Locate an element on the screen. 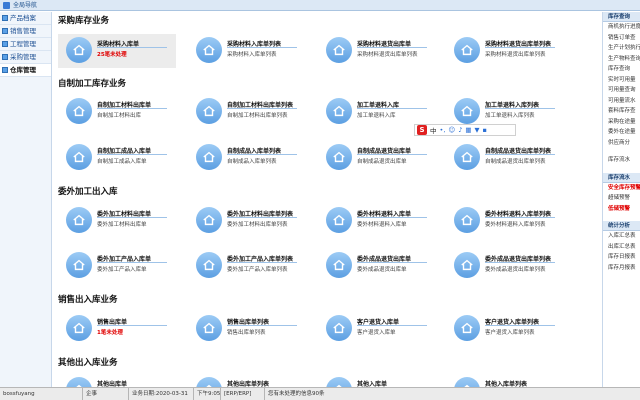 The height and width of the screenshot is (400, 640). card-outsource-return-out: 委外成品退货出库单 委外成品退货出库单 is located at coordinates (377, 266).